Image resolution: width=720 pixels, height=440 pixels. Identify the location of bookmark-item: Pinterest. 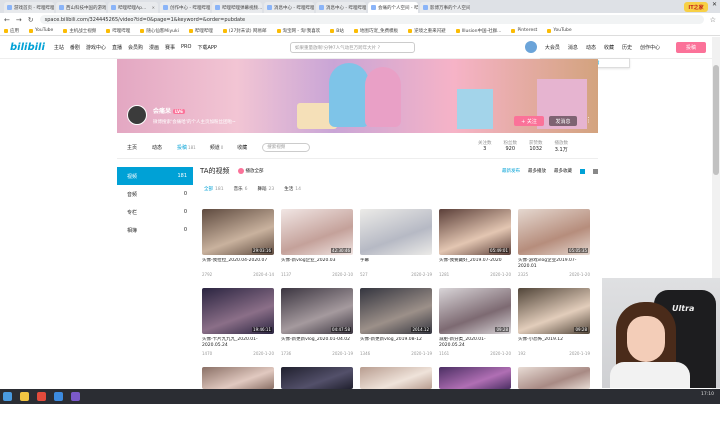
(524, 30).